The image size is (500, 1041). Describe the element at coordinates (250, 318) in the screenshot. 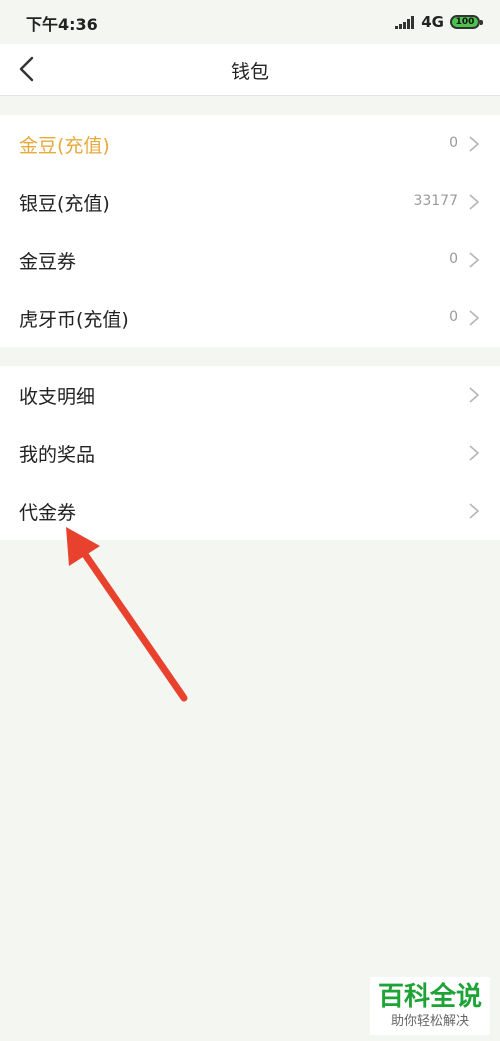

I see `wallet-row-huya-coins: 虎牙币(充值) 0` at that location.